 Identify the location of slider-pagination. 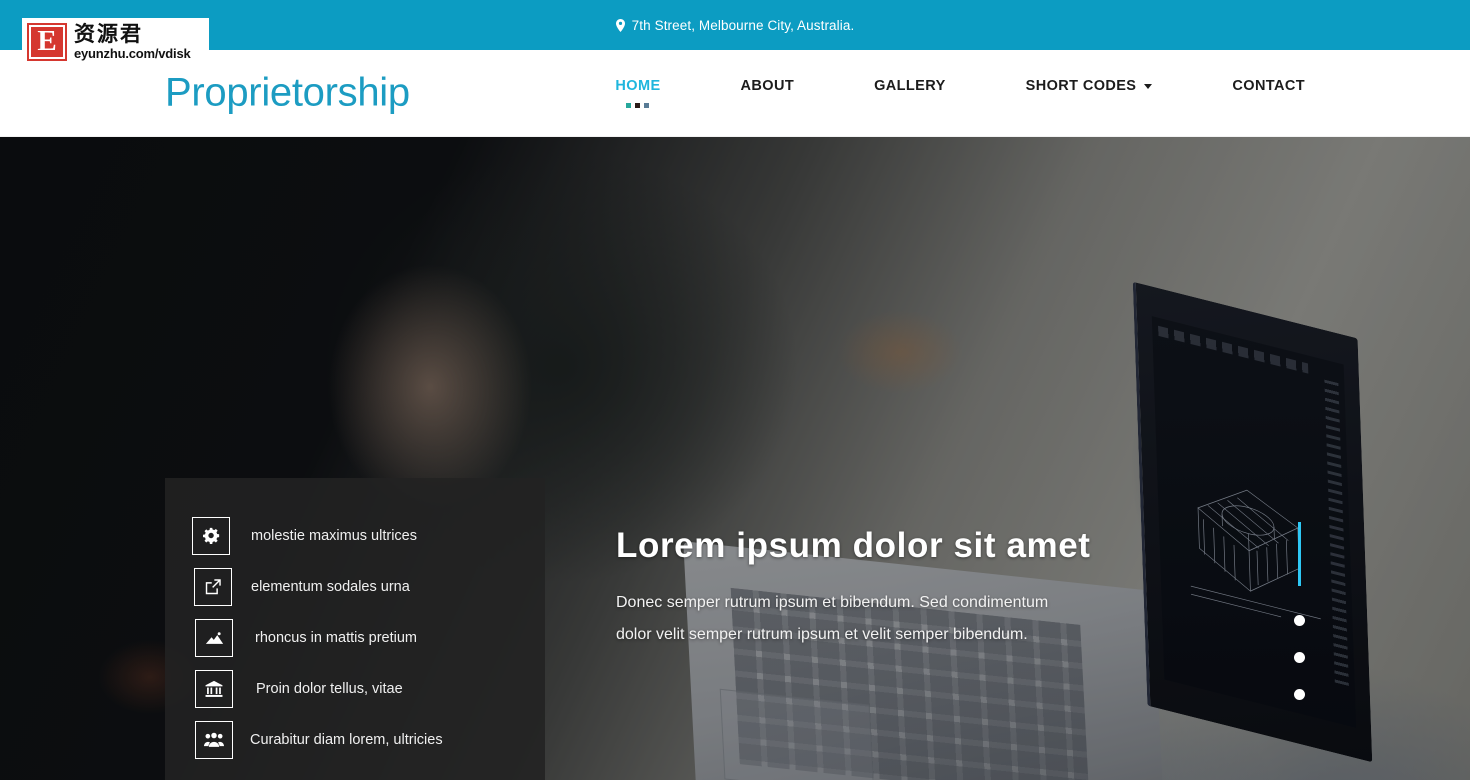
(1299, 657).